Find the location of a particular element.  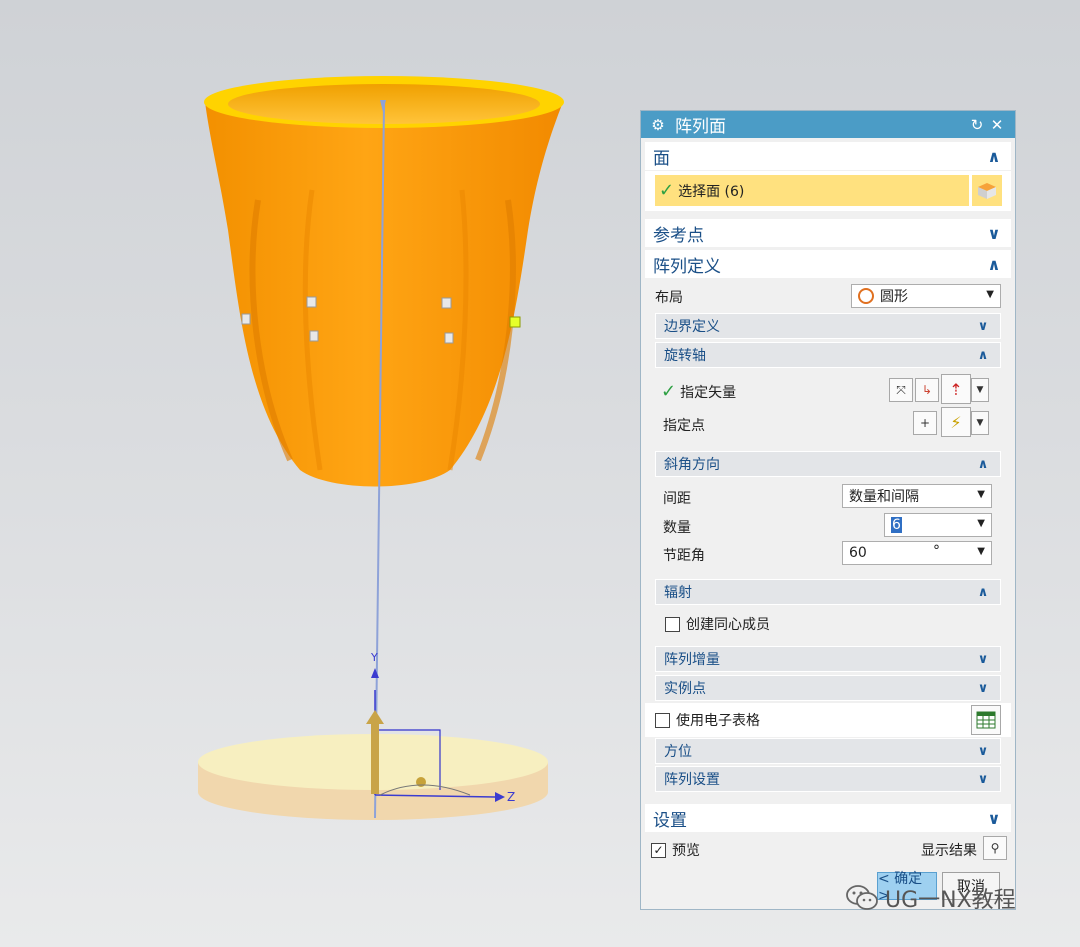

show-result-button: ⚲ is located at coordinates (995, 848).